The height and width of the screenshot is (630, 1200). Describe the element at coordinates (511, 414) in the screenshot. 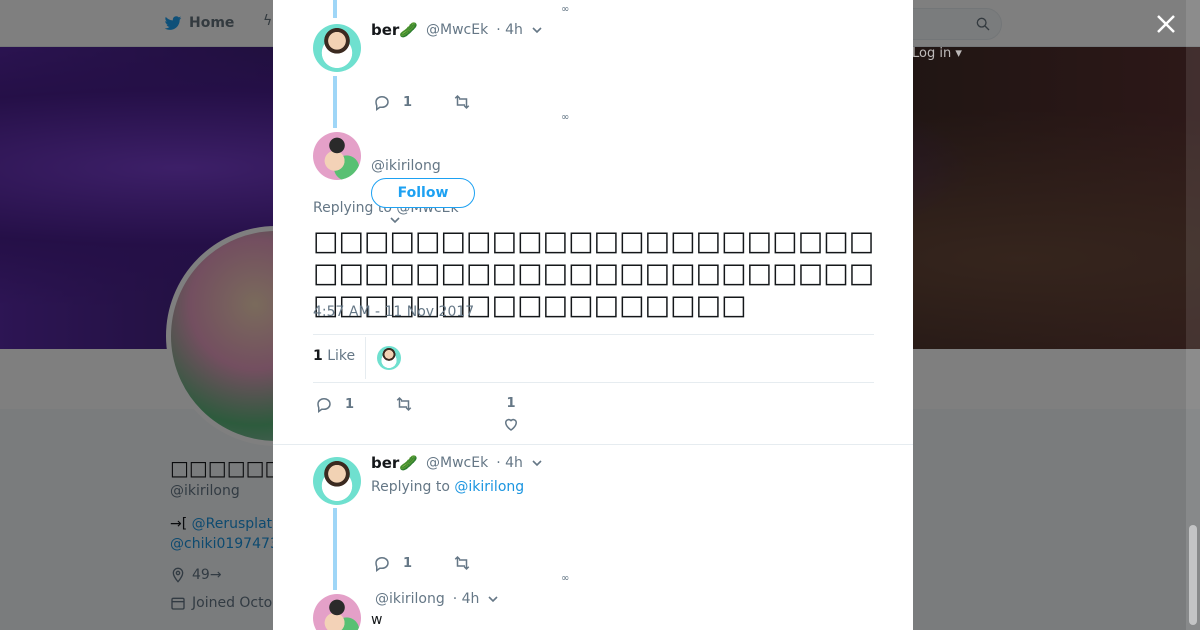

I see `like-action: 1` at that location.